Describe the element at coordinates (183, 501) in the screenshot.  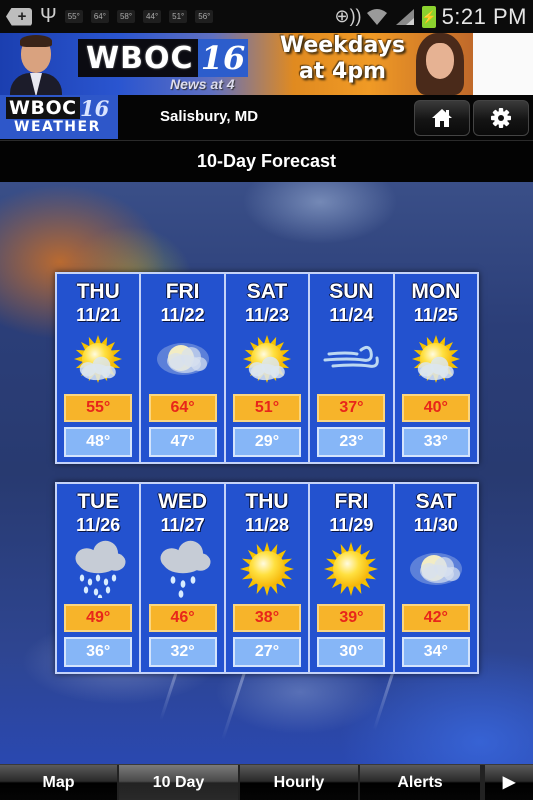
I see `day-name: WED` at that location.